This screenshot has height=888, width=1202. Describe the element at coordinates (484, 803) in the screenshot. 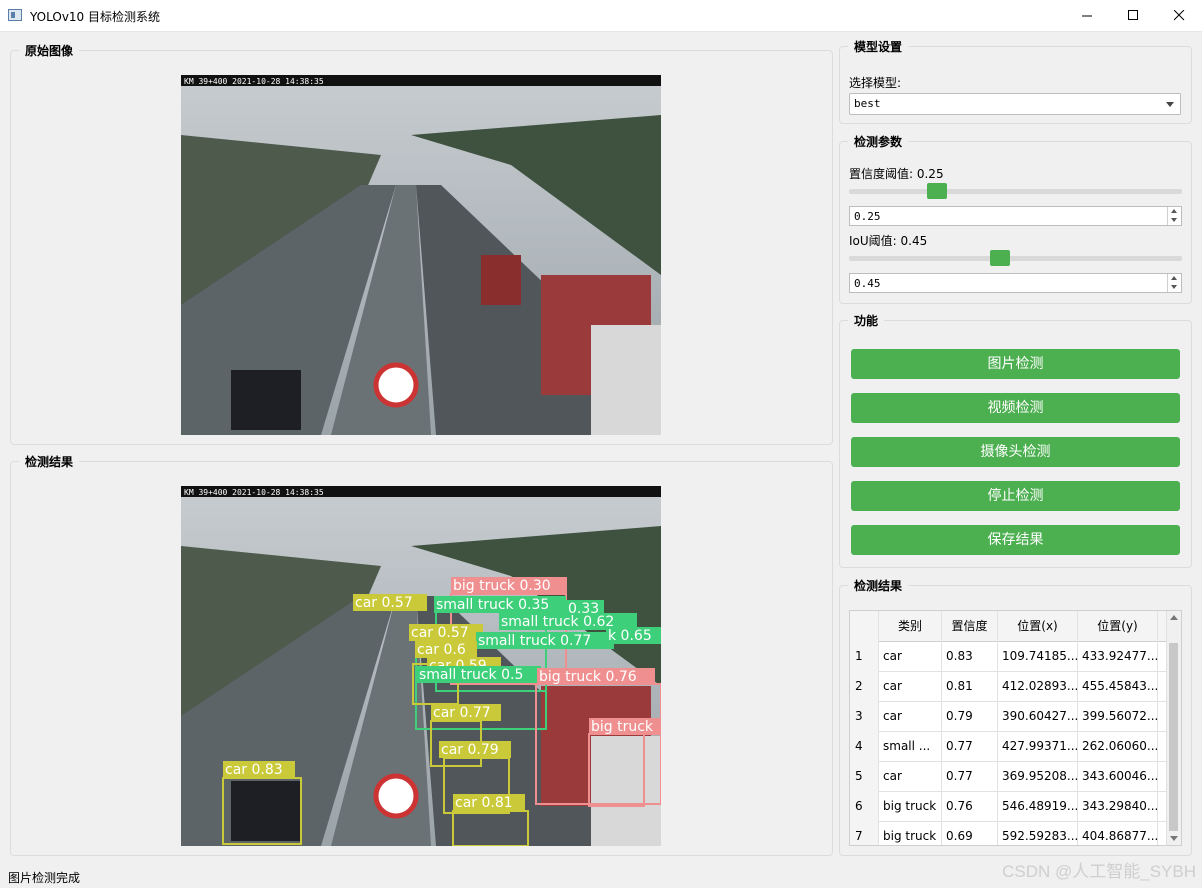

I see `det-label: car 0.81` at that location.